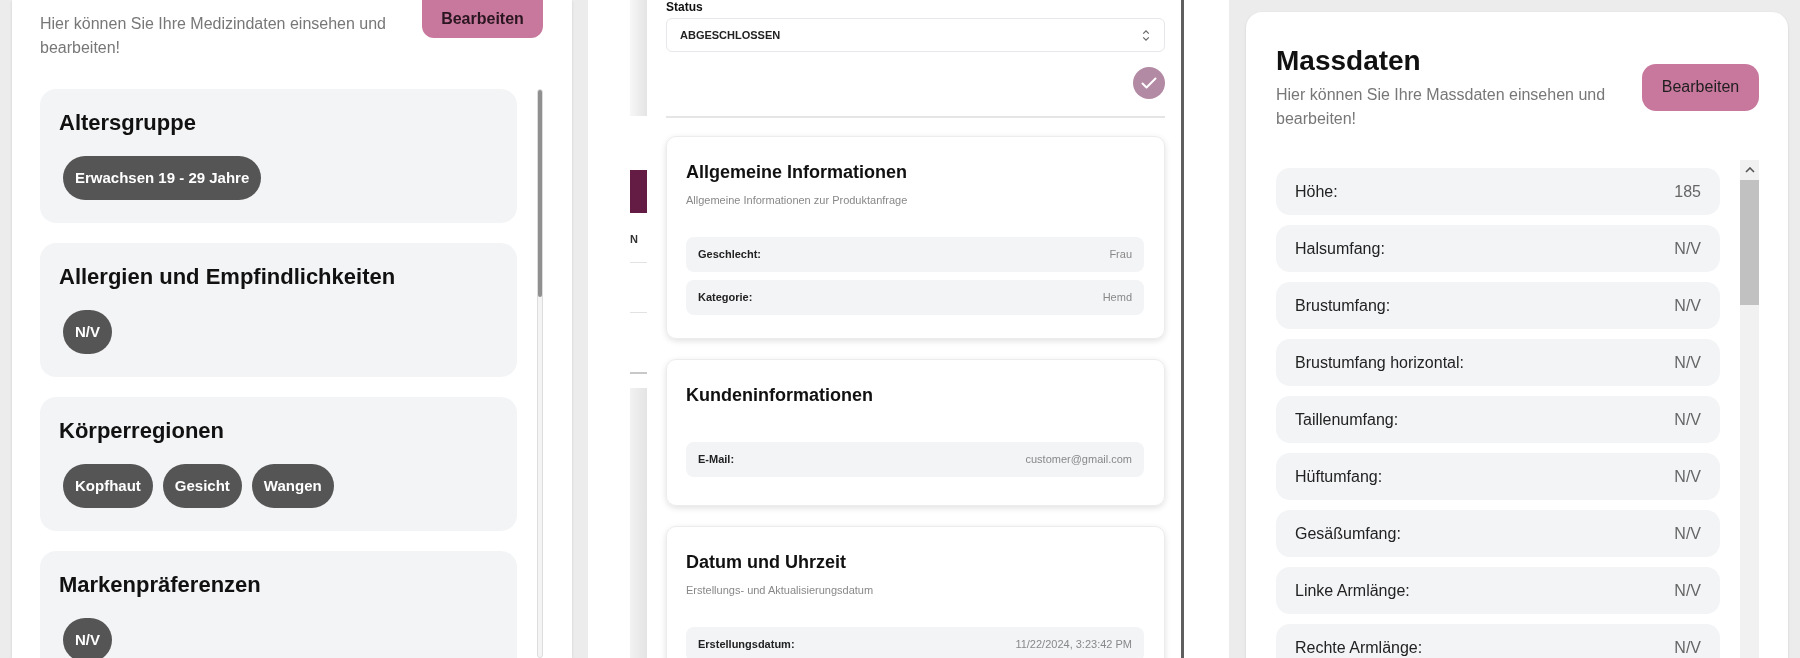 The image size is (1800, 658). Describe the element at coordinates (746, 645) in the screenshot. I see `field-label: Erstellungsdatum:` at that location.